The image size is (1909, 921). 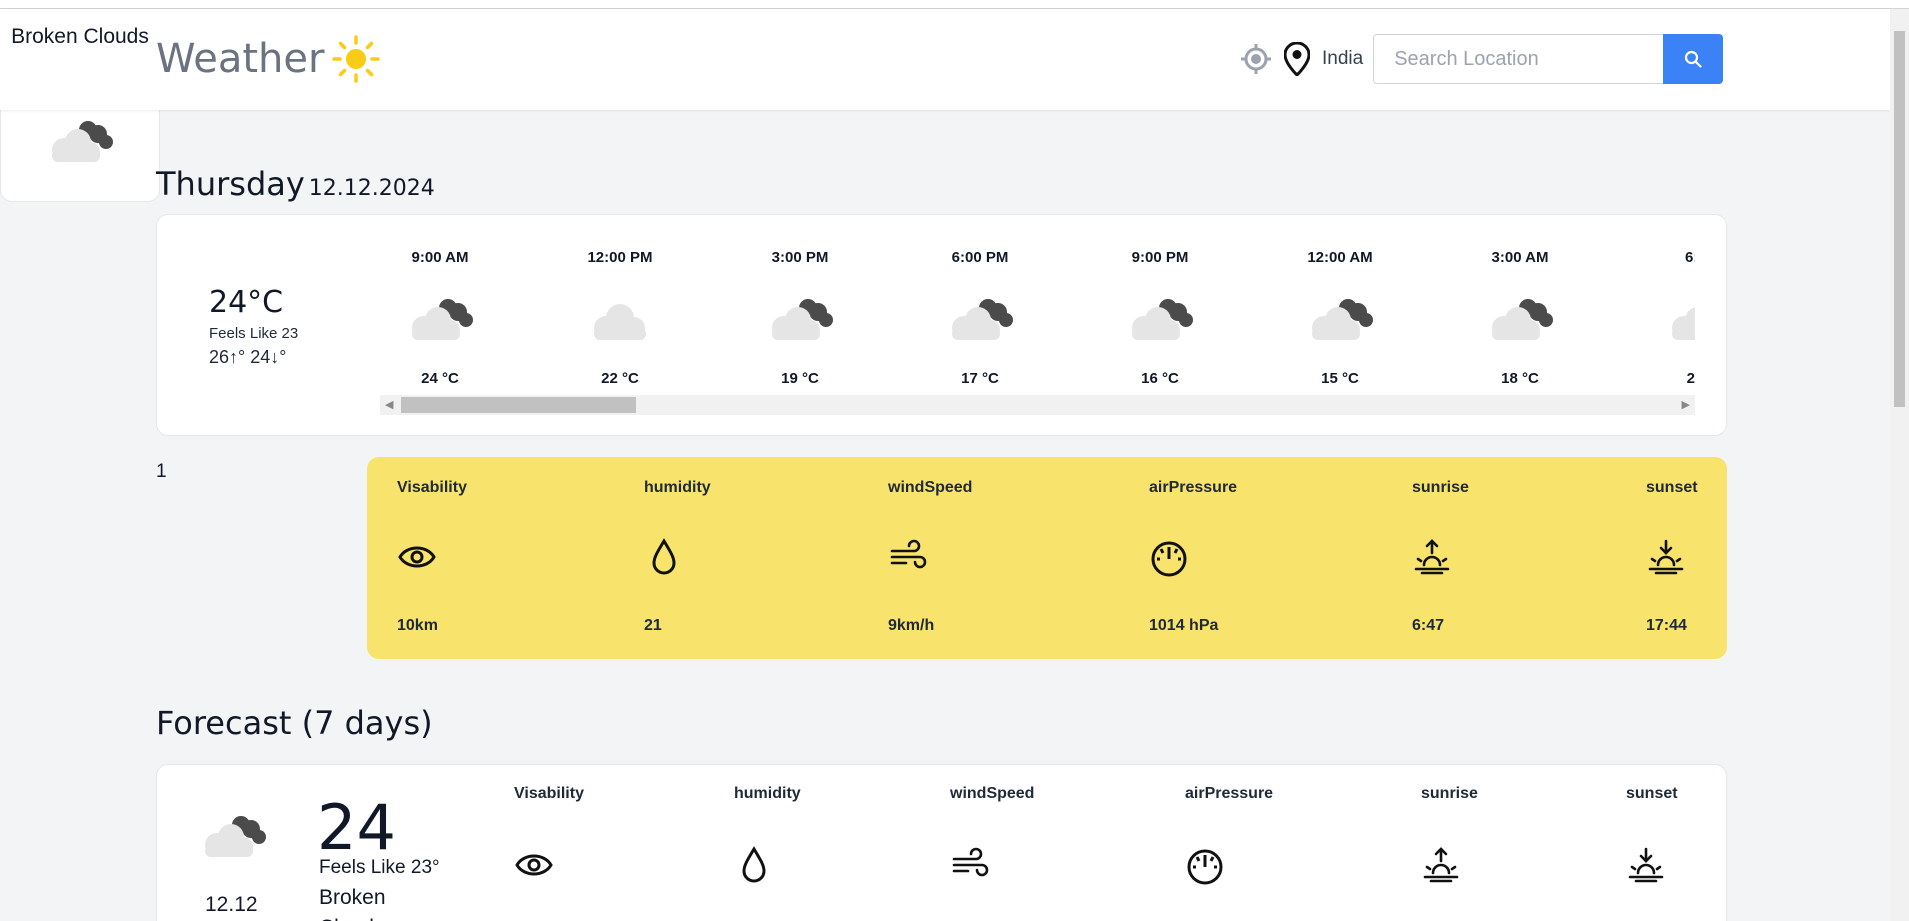 I want to click on hour-temp: 24 °C, so click(x=440, y=378).